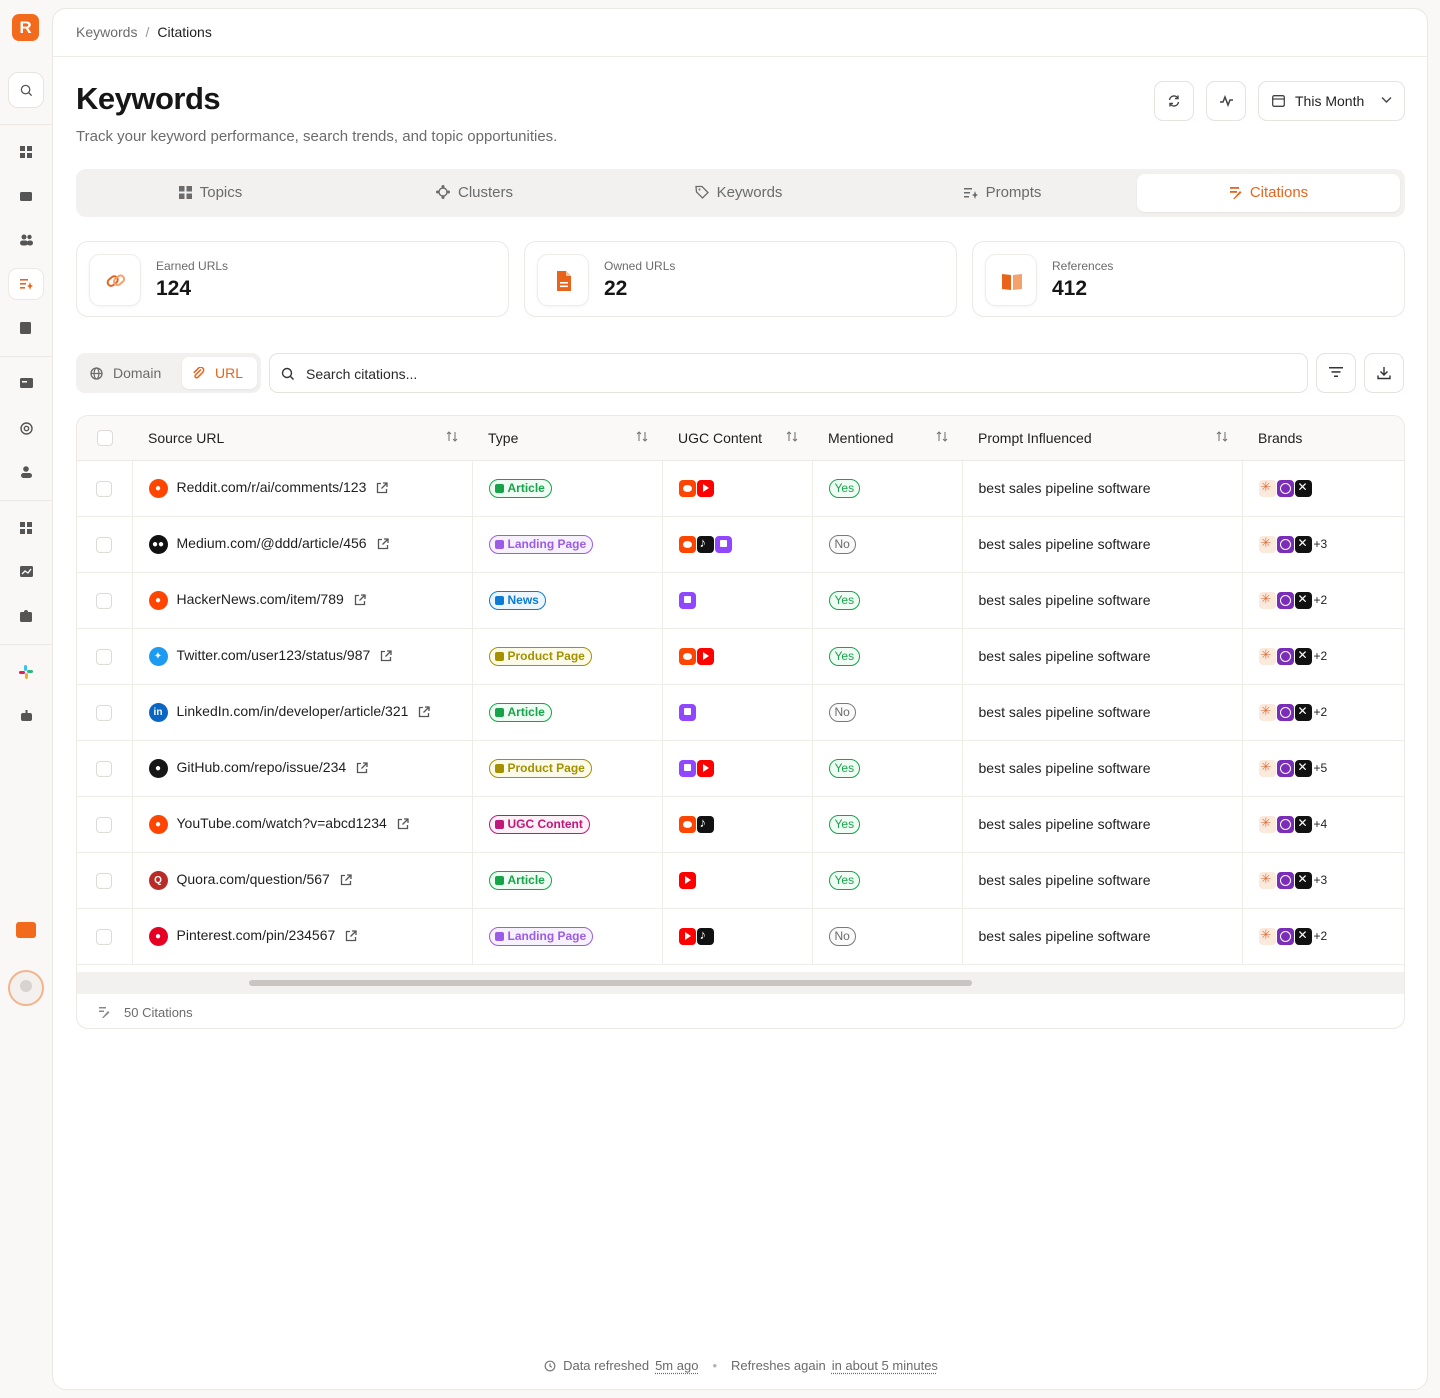  I want to click on source-url-link: Pinterest.com/pin/234567, so click(256, 935).